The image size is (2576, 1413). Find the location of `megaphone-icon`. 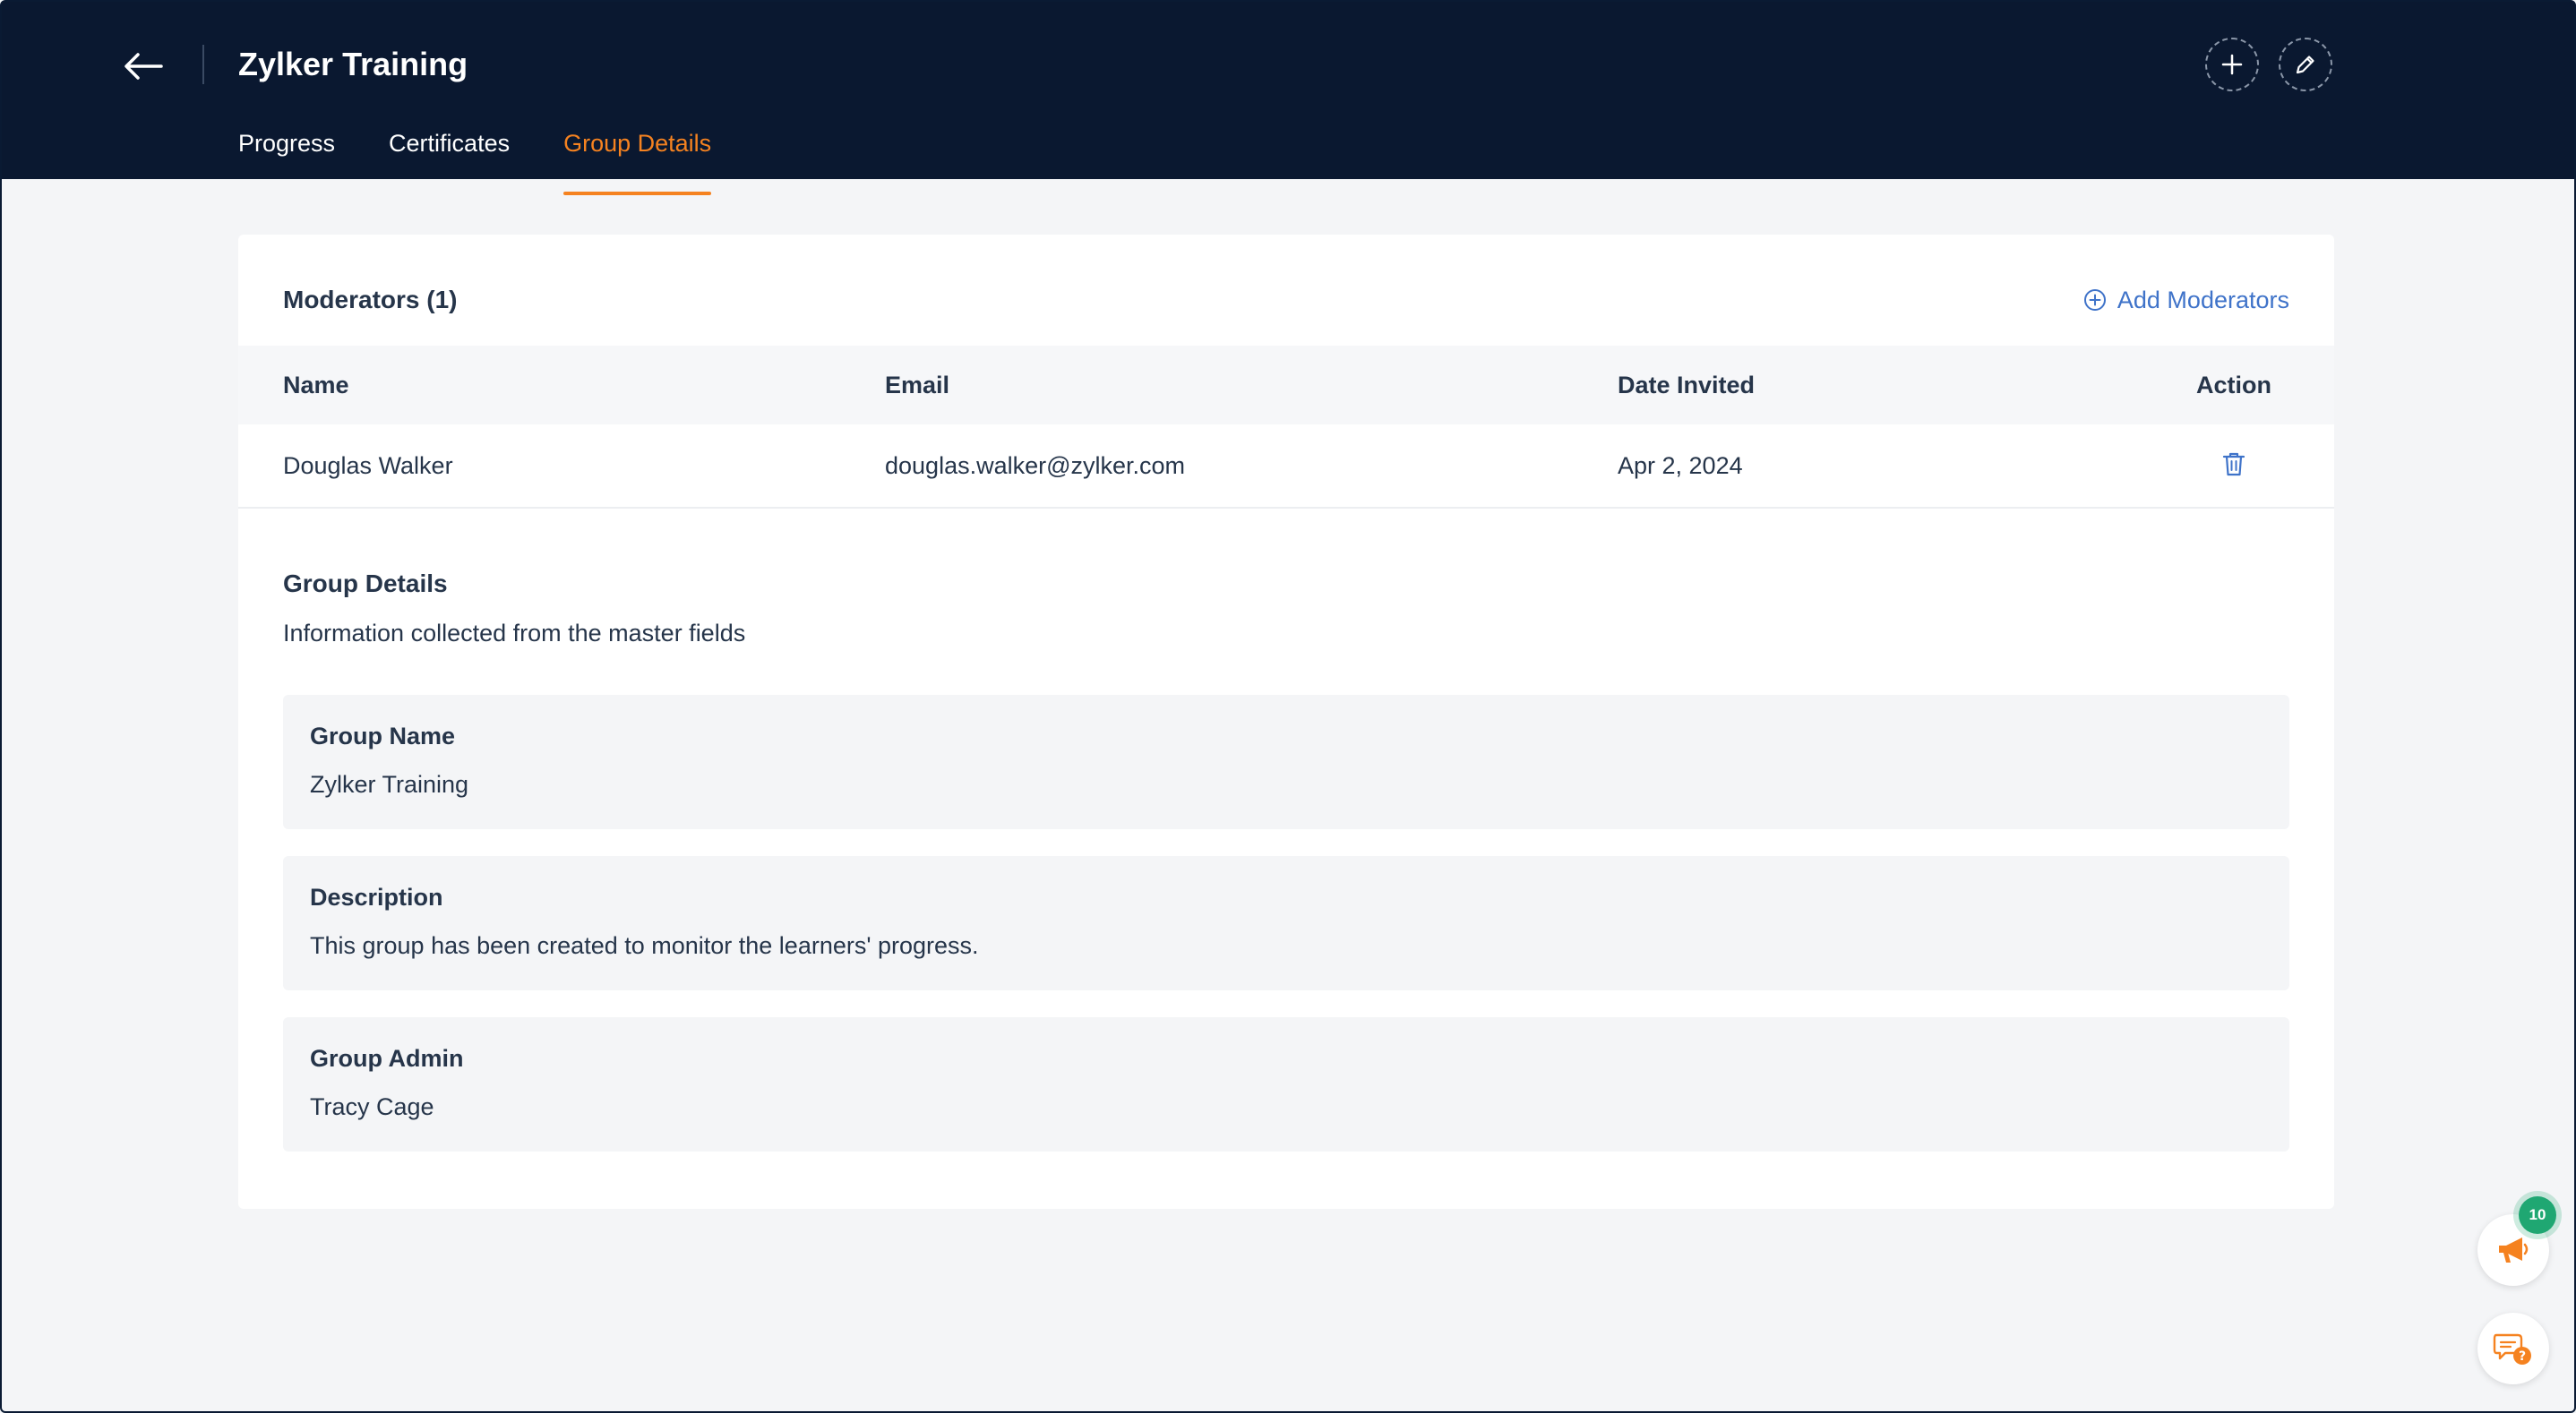

megaphone-icon is located at coordinates (2514, 1250).